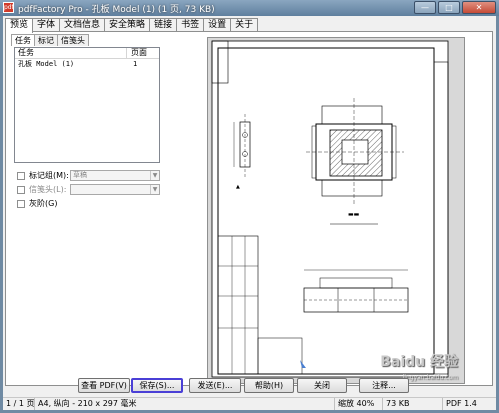  What do you see at coordinates (115, 189) in the screenshot?
I see `letterhead-select: ▼` at bounding box center [115, 189].